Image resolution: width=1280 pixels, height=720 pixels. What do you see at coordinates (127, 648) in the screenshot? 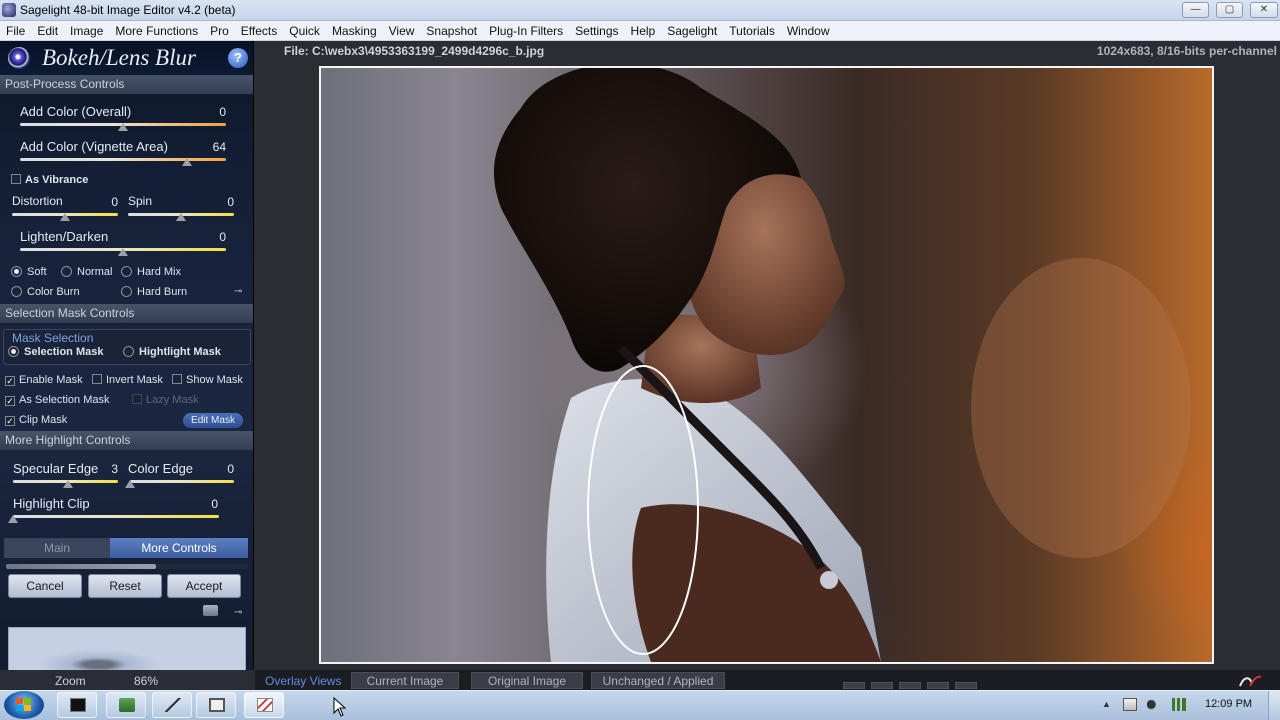
I see `preview-thumbnail` at bounding box center [127, 648].